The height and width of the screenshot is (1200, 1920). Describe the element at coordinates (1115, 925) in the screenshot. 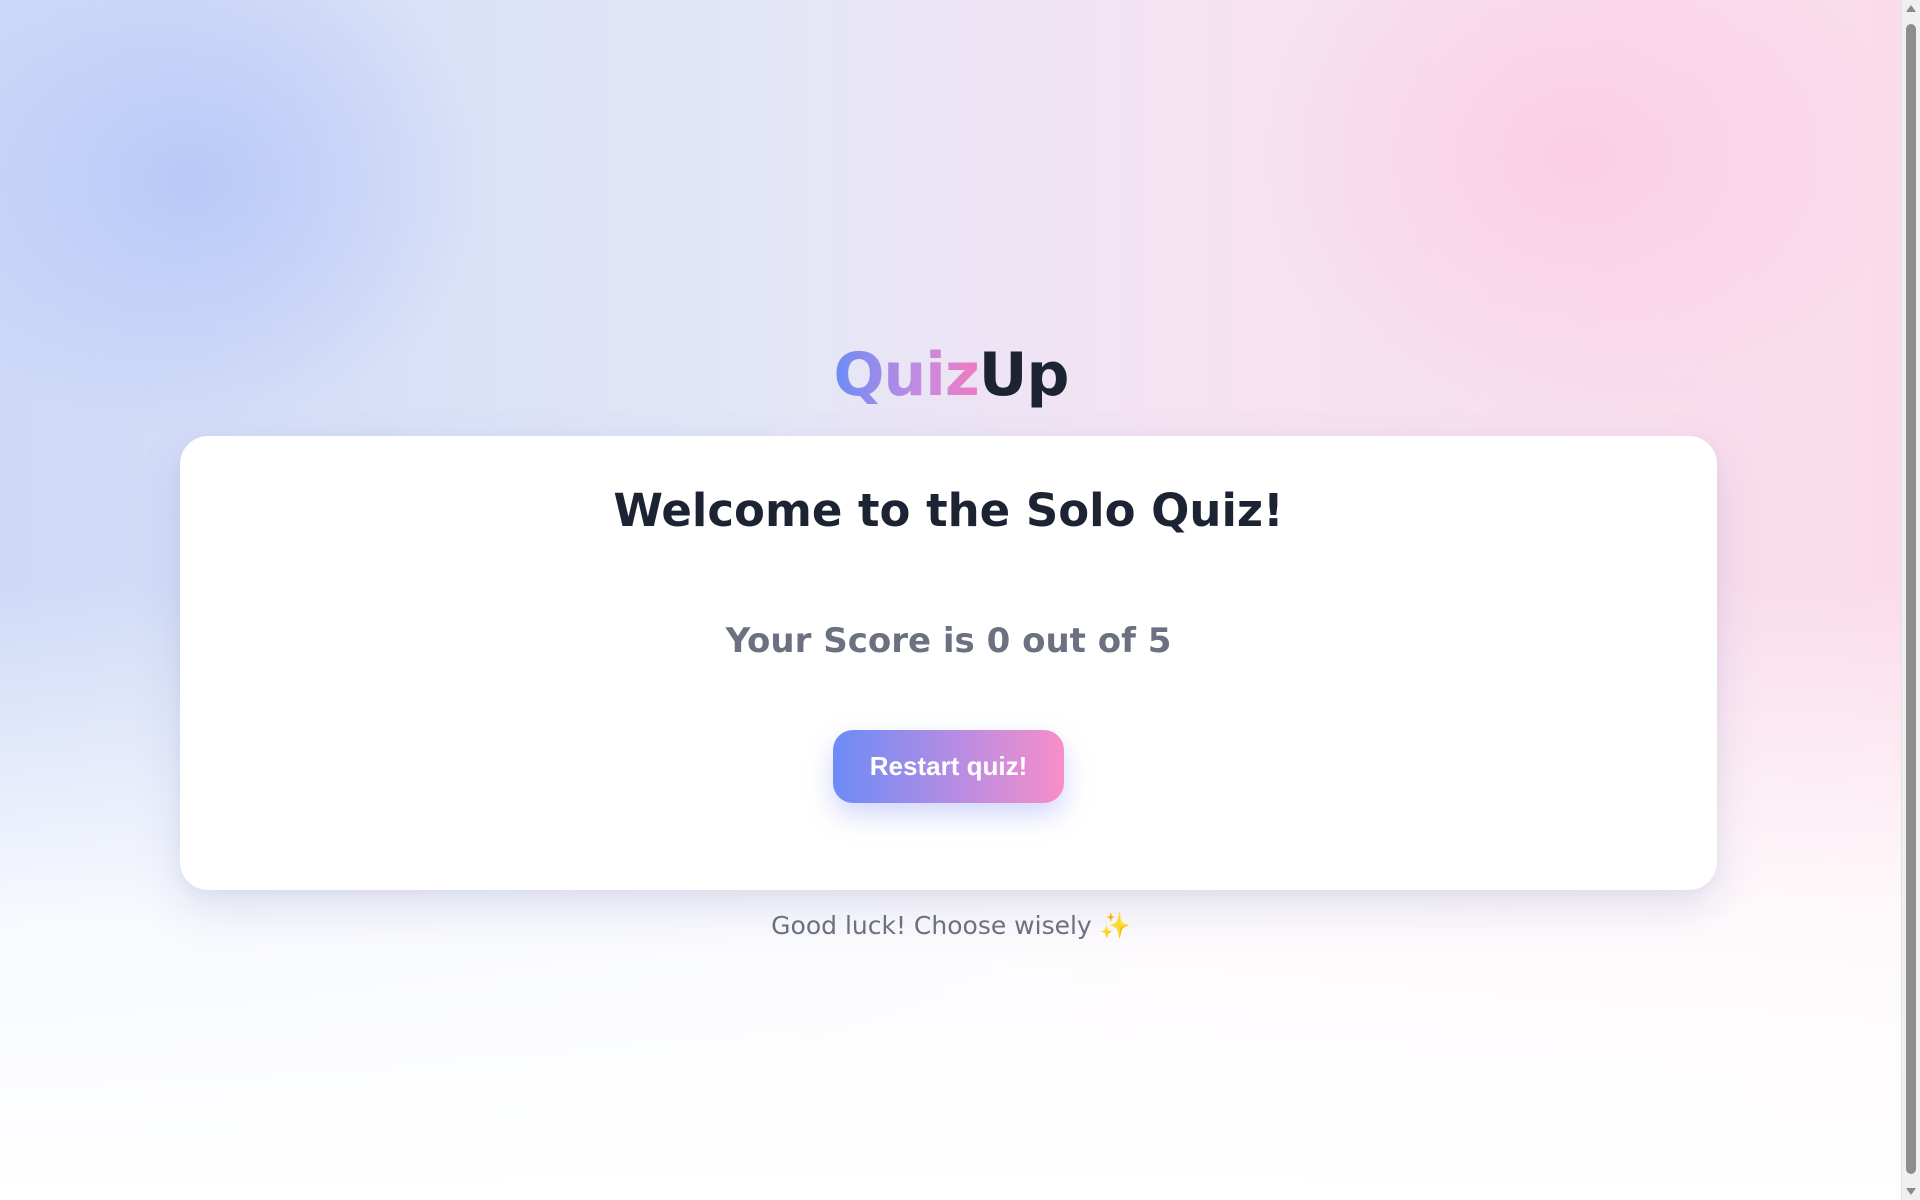

I see `sparkles-icon: ✨` at that location.